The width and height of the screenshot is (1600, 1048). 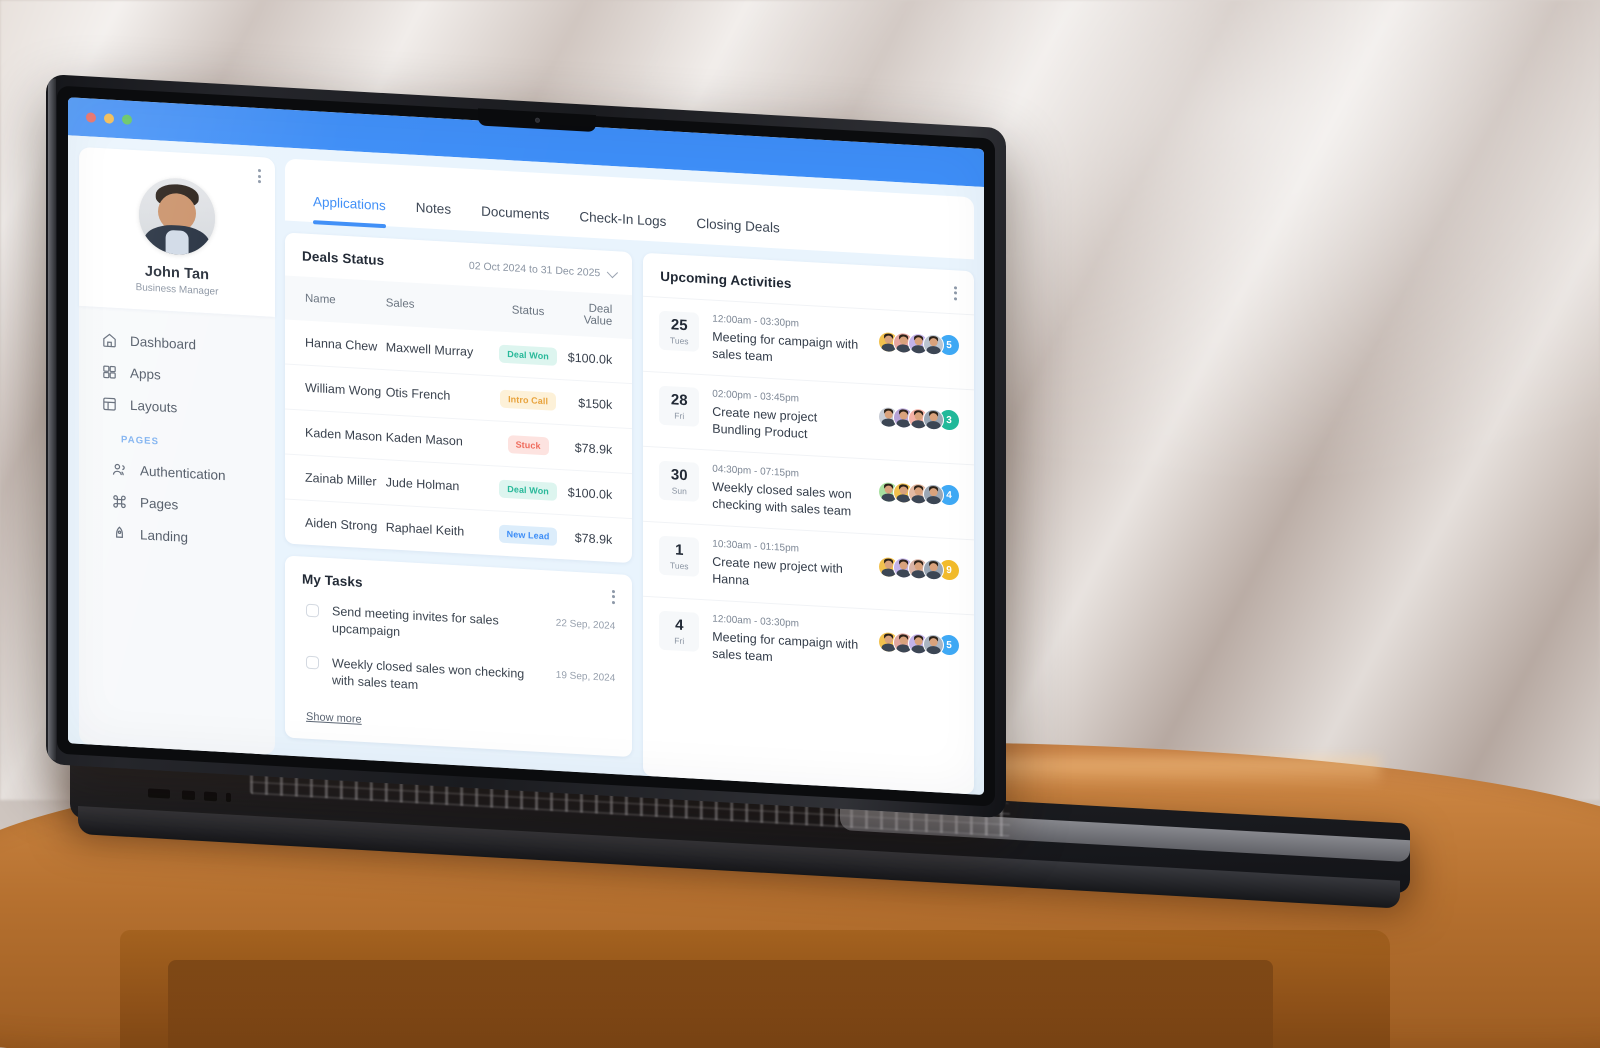 I want to click on activity-day: 25, so click(x=679, y=325).